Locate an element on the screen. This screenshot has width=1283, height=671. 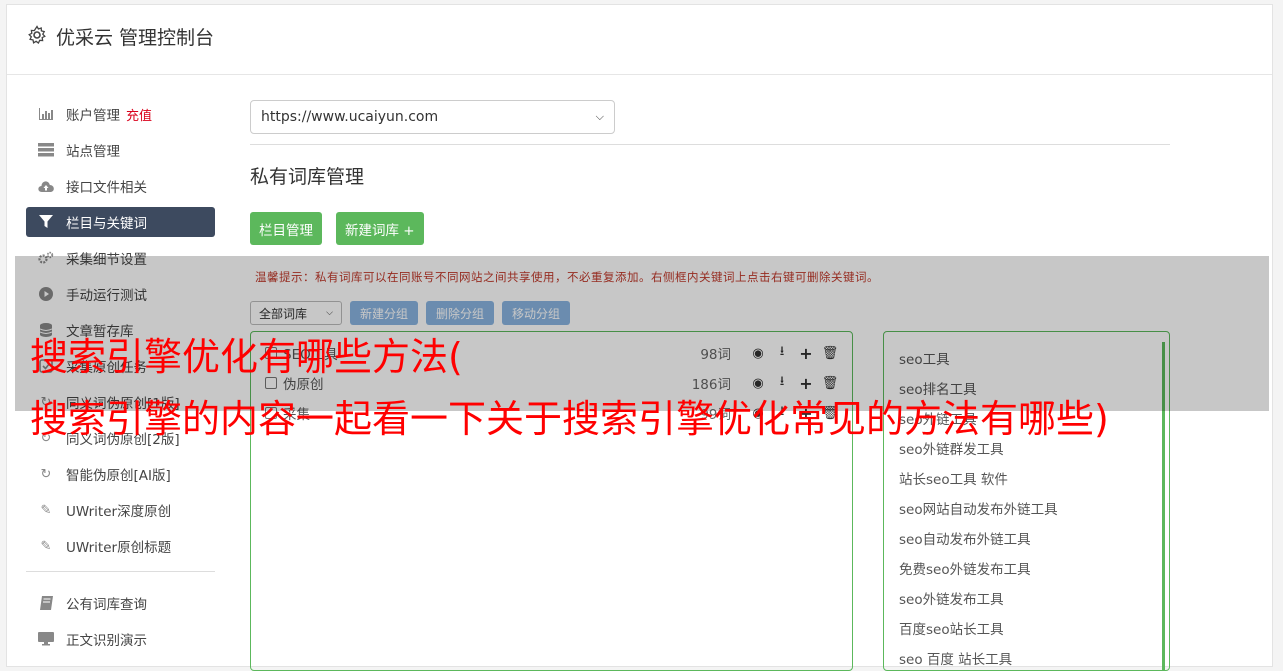
sidebar-item-label: 智能伪原创[AI版] is located at coordinates (118, 476).